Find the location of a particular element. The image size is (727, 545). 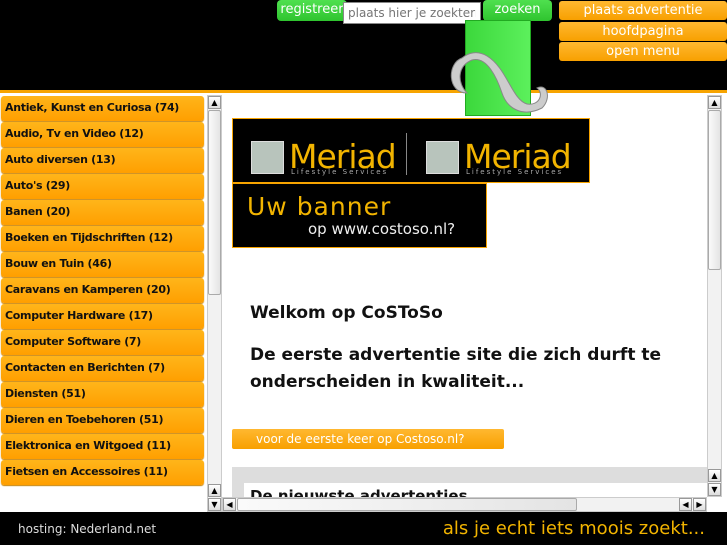

category-item: Elektronica en Witgoed (11) is located at coordinates (102, 446).